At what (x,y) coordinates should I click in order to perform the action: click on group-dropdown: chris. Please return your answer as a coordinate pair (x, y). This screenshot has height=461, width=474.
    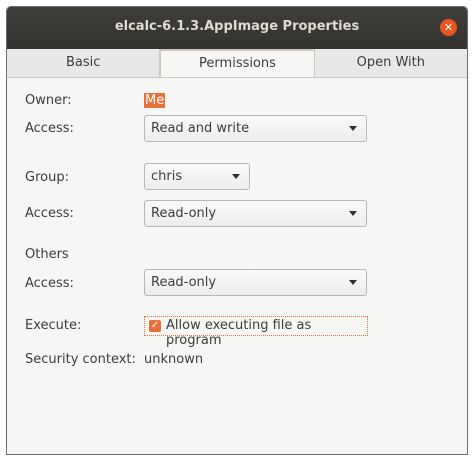
    Looking at the image, I should click on (197, 176).